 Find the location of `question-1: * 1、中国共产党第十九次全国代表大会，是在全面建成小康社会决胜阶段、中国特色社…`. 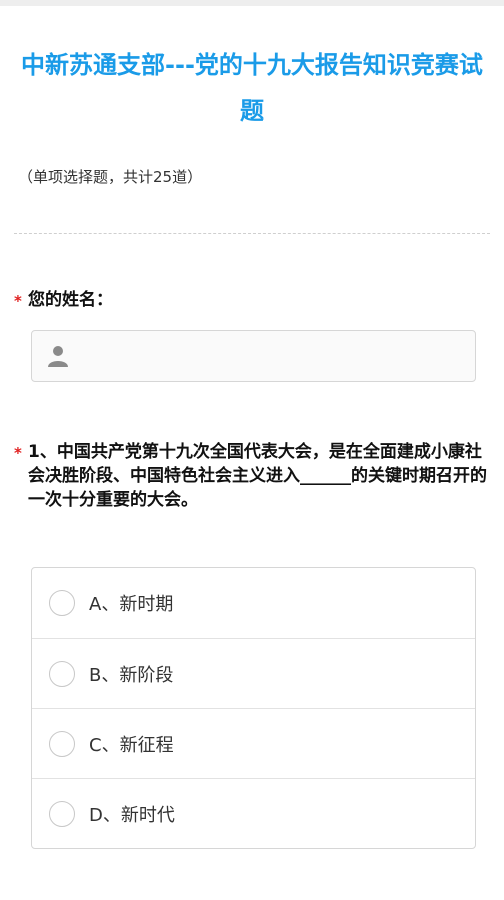

question-1: * 1、中国共产党第十九次全国代表大会，是在全面建成小康社会决胜阶段、中国特色社… is located at coordinates (252, 476).